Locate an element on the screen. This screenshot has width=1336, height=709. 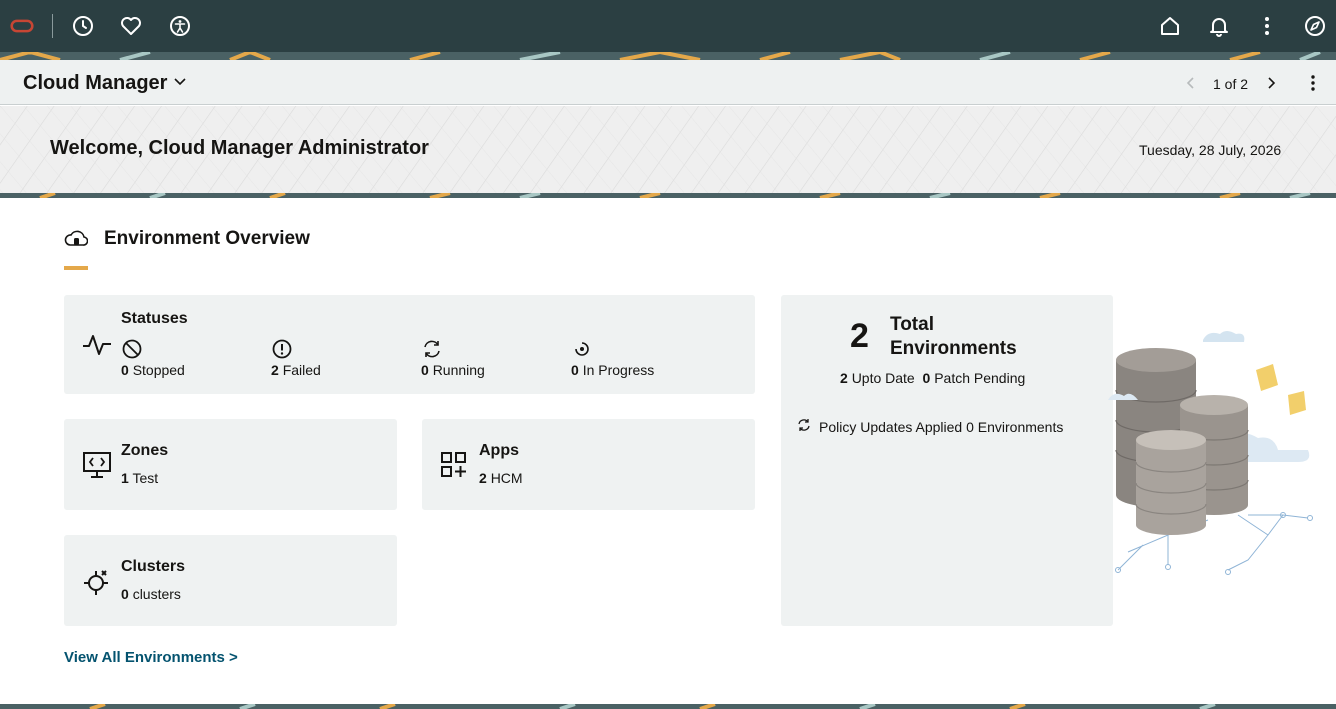
decorative-pattern-strip-bottom is located at coordinates (668, 706).